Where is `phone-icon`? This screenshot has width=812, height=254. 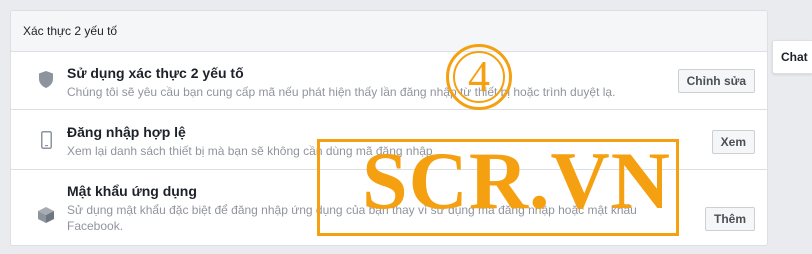
phone-icon is located at coordinates (46, 140).